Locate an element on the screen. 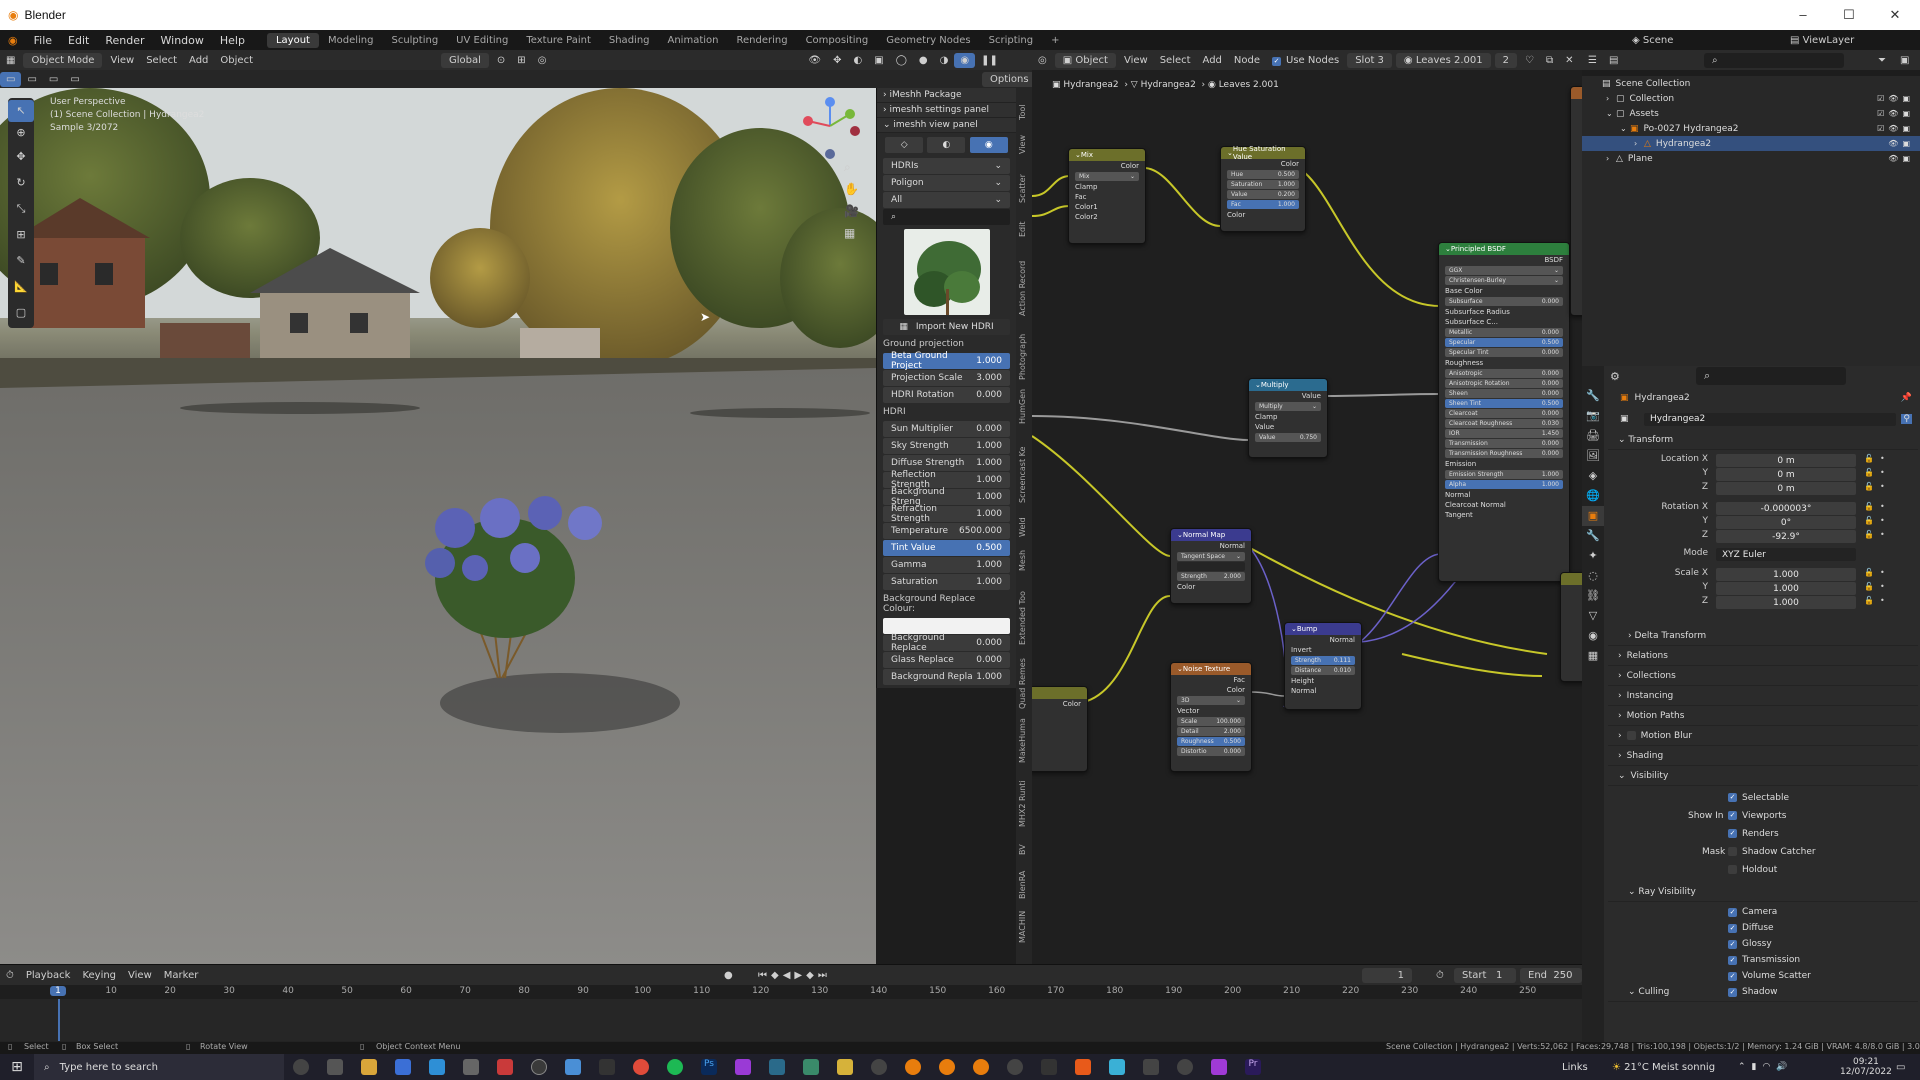  output-tab-icon: 🖨 is located at coordinates (1593, 436).